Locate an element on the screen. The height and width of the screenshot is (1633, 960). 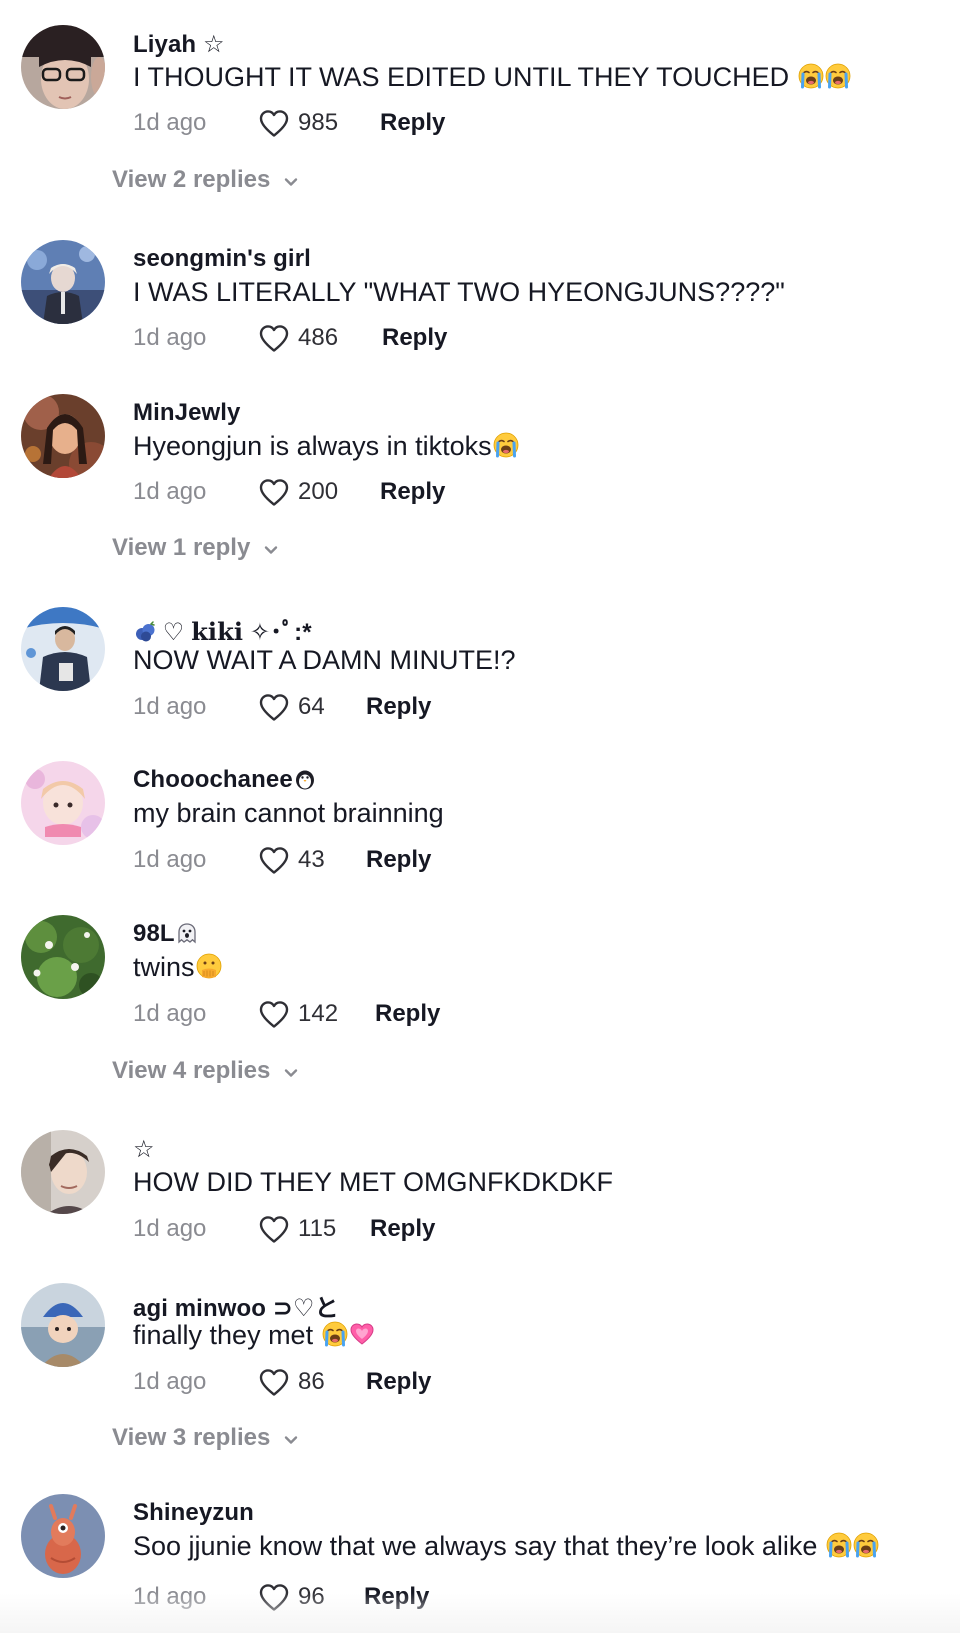
like-count: 64 is located at coordinates (311, 706).